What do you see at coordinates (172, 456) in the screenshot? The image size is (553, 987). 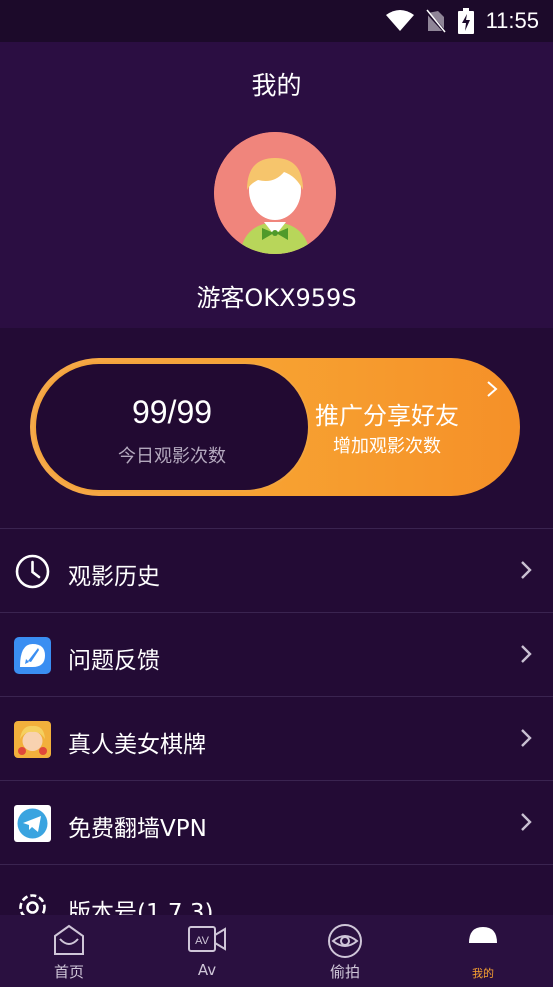 I see `views-count-label: 今日观影次数` at bounding box center [172, 456].